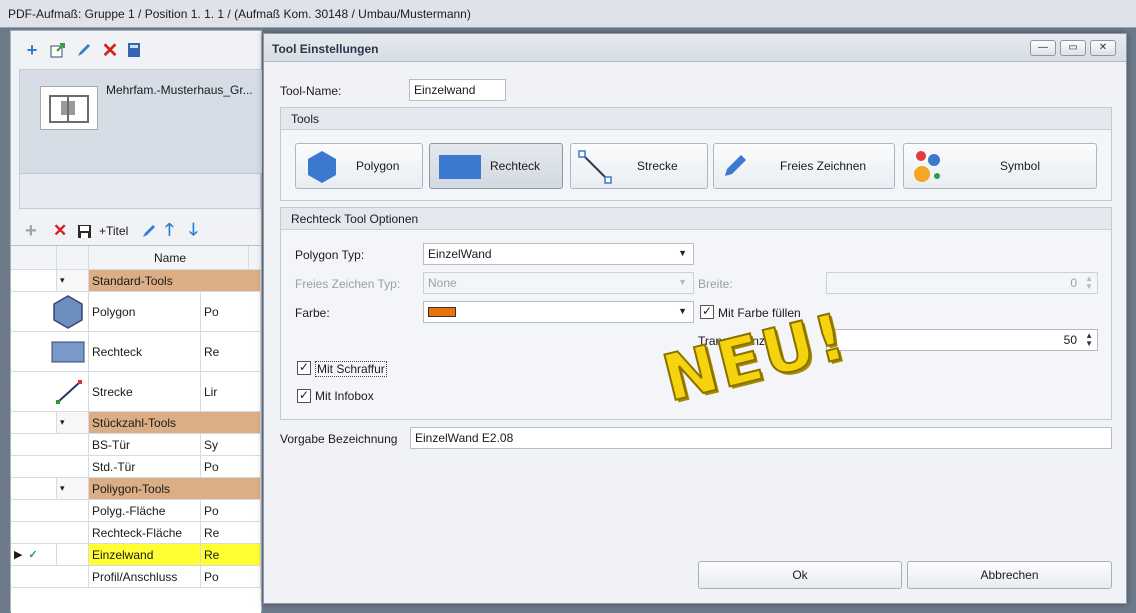 This screenshot has height=613, width=1136. Describe the element at coordinates (145, 444) in the screenshot. I see `grid-cell-name: BS-Tür` at that location.